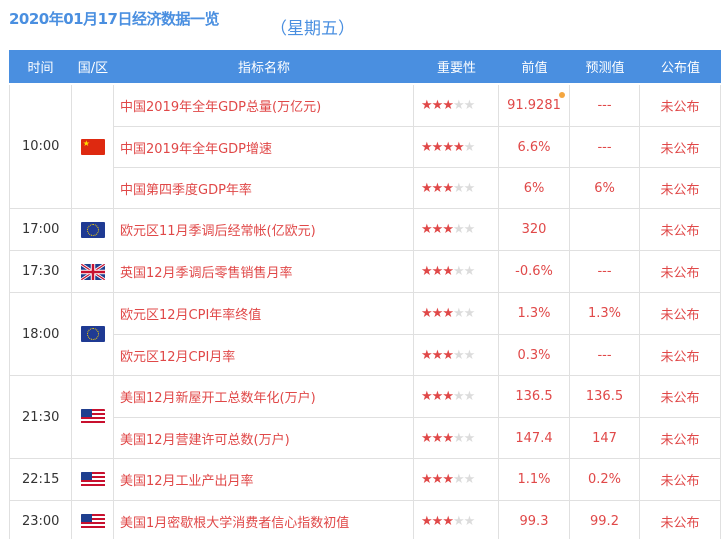 The image size is (721, 539). Describe the element at coordinates (264, 438) in the screenshot. I see `indicator-name: 美国12月营建许可总数(万户)` at that location.